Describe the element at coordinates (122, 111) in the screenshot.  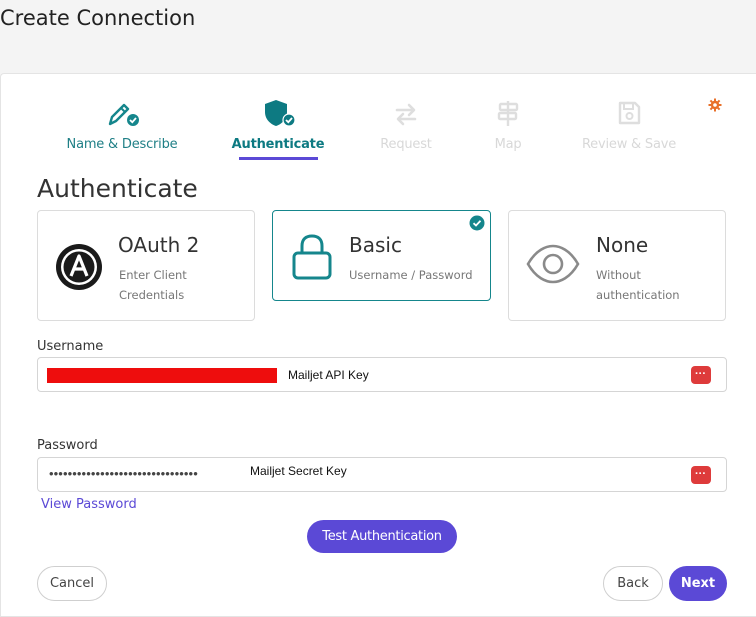
I see `pencil-check-icon` at that location.